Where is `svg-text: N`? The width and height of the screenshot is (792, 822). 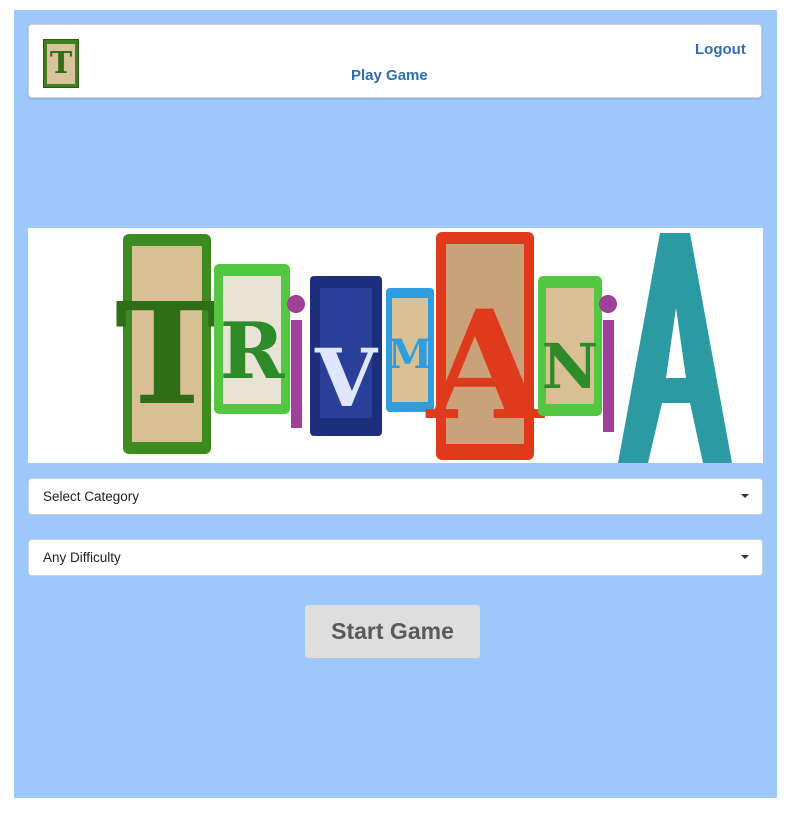
svg-text: N is located at coordinates (570, 366).